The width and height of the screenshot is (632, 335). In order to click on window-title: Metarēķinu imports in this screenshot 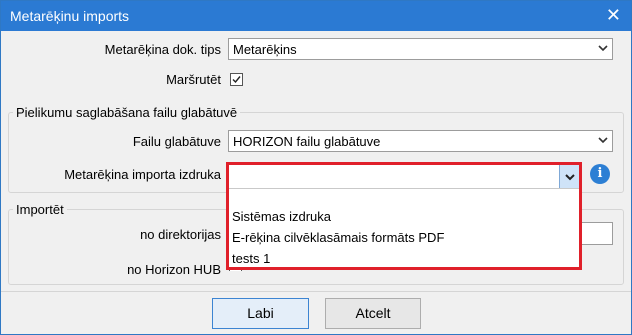, I will do `click(70, 16)`.